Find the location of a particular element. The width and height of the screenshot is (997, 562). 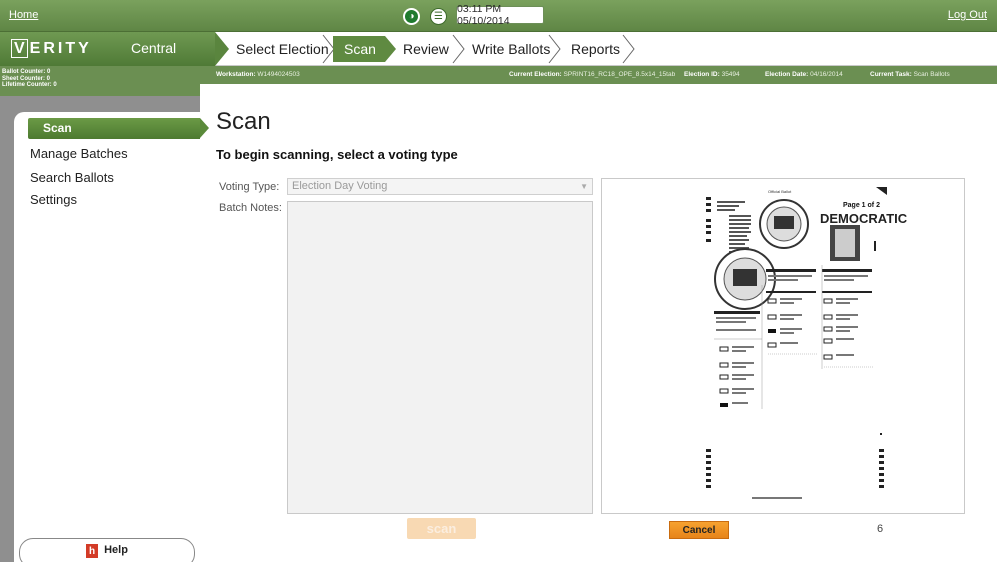

status-icons: ◑ ☰ is located at coordinates (425, 16).